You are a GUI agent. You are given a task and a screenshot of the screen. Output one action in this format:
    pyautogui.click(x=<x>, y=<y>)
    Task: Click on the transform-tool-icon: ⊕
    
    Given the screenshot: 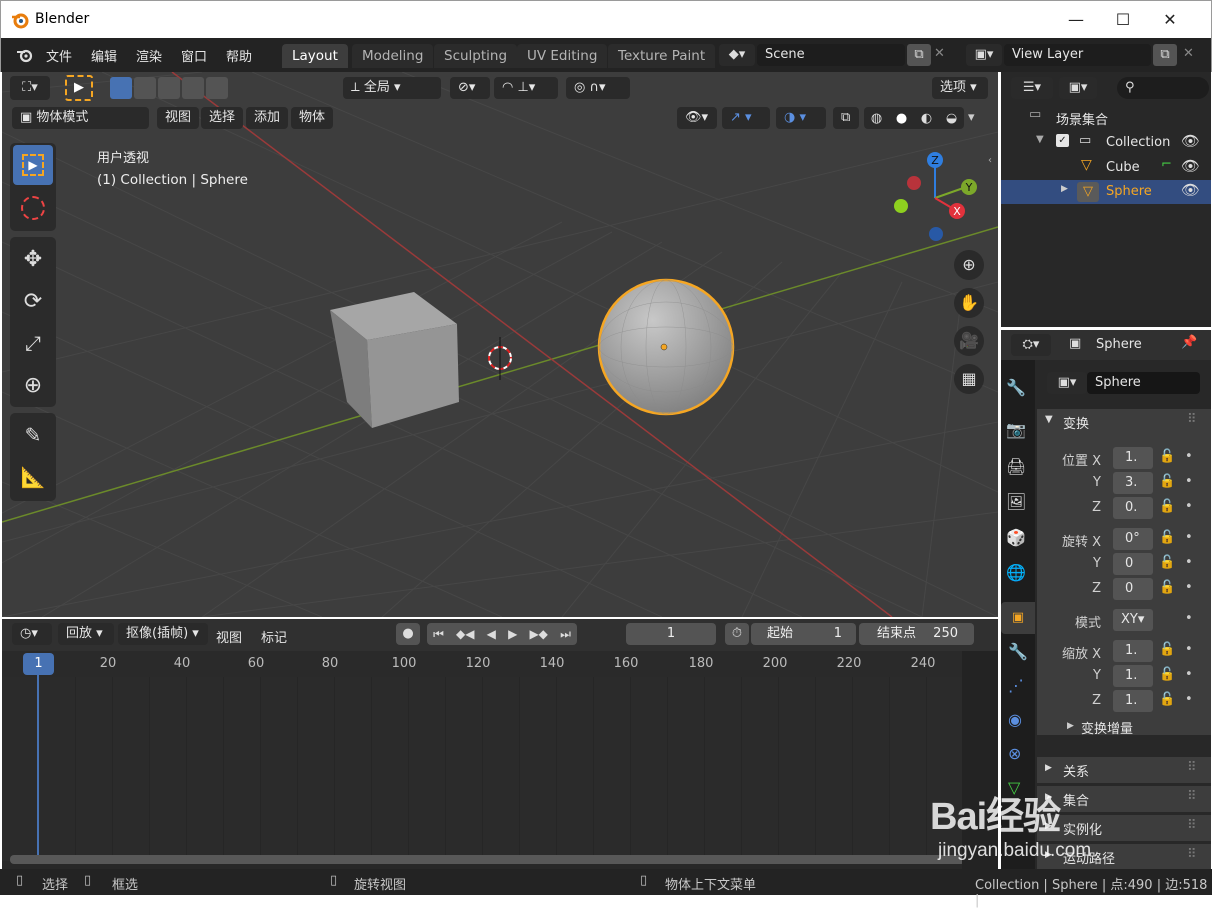 What is the action you would take?
    pyautogui.click(x=33, y=385)
    